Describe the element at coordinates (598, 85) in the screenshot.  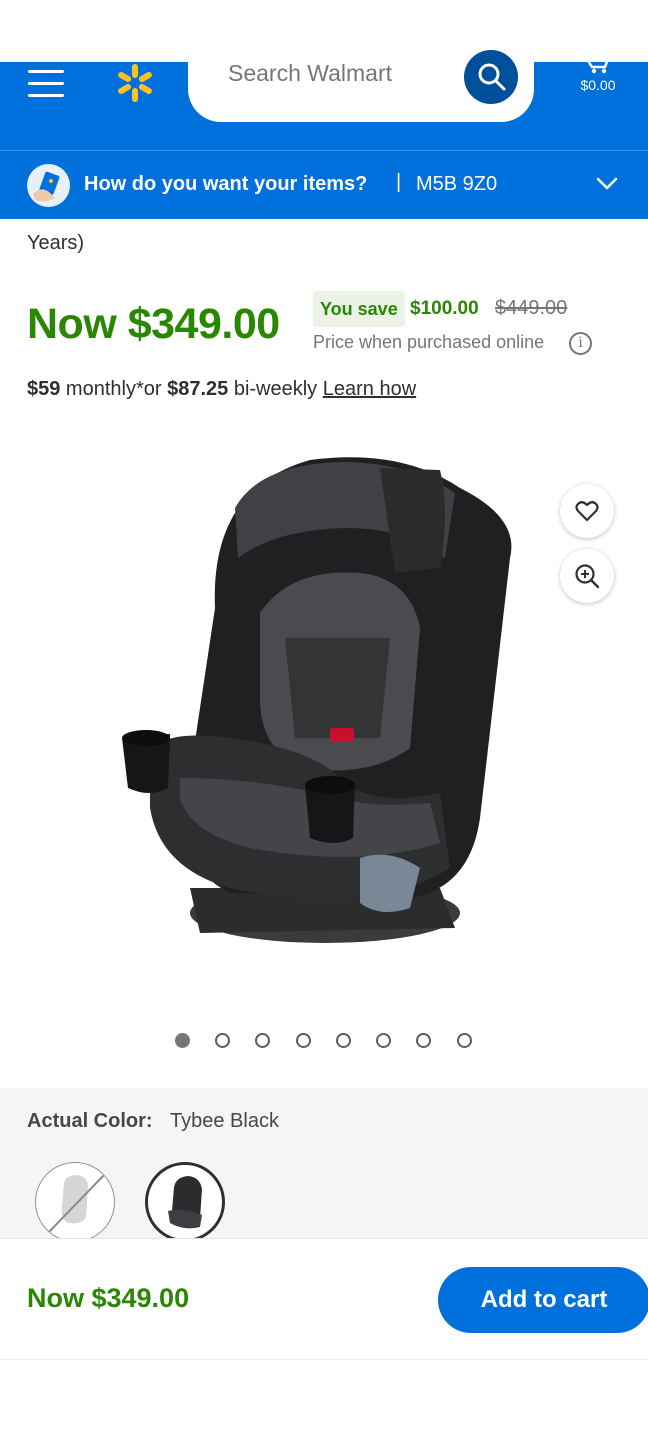
I see `cart-total: $0.00` at that location.